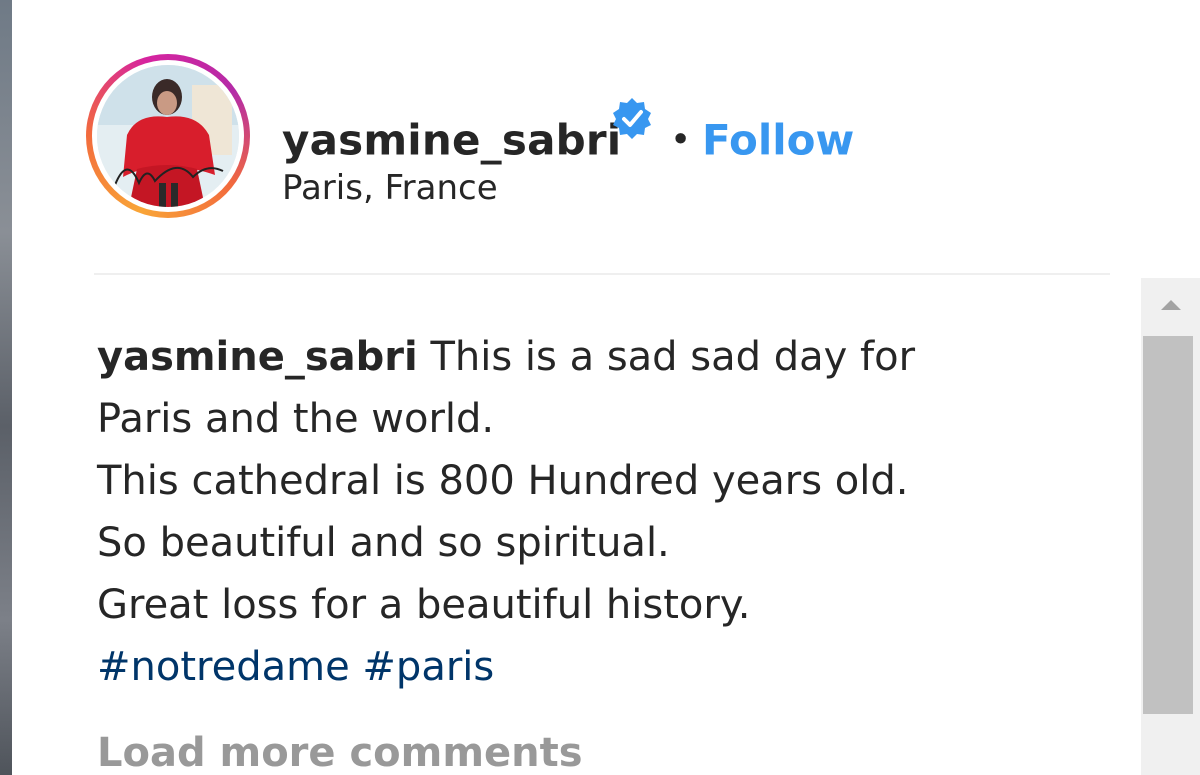  I want to click on scroll-thumb, so click(1168, 525).